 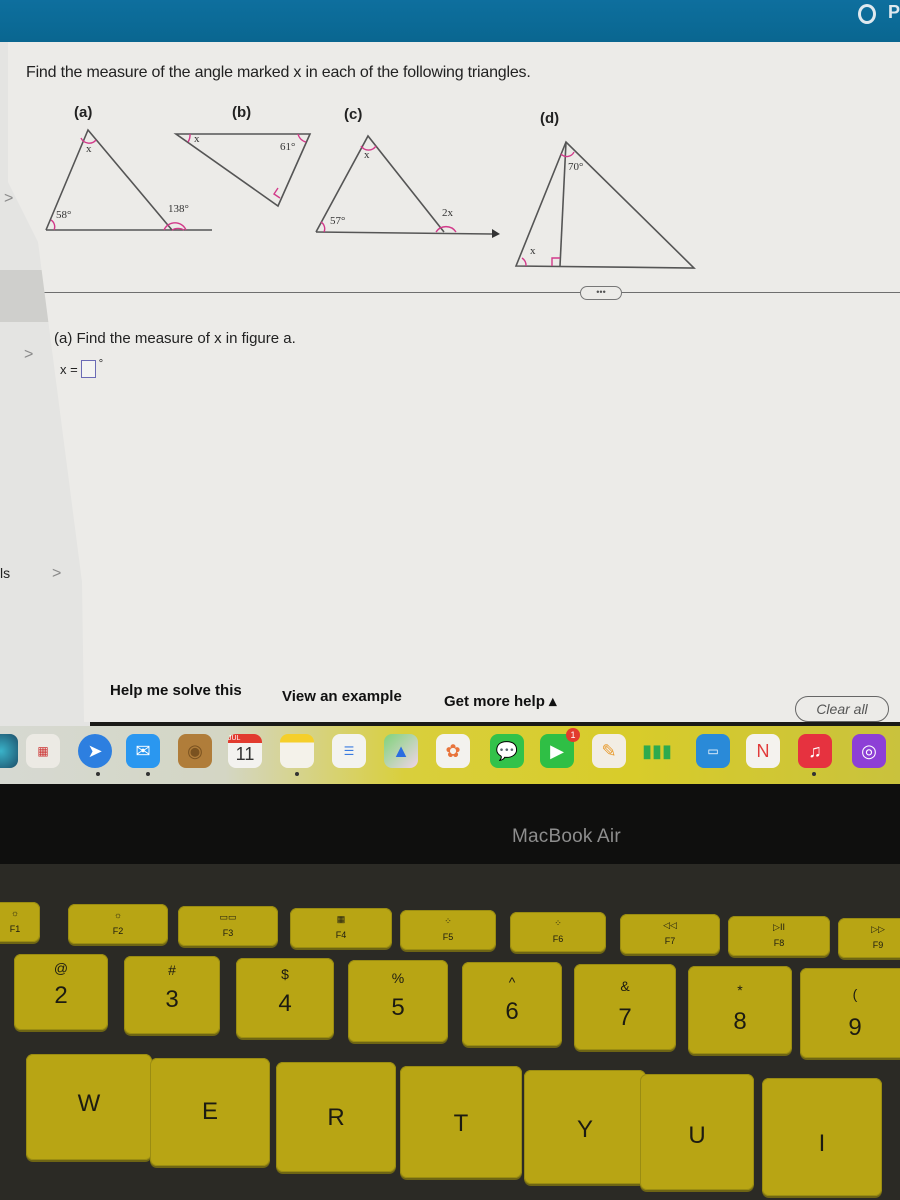 I want to click on macos-dock: ▦ ➤ ✉ ◉ JUL 11 ☰ ▲ ✿ 💬 ▶ 1 ✎ ▮▮▮ ▭ N ♫ ◎, so click(x=450, y=756).